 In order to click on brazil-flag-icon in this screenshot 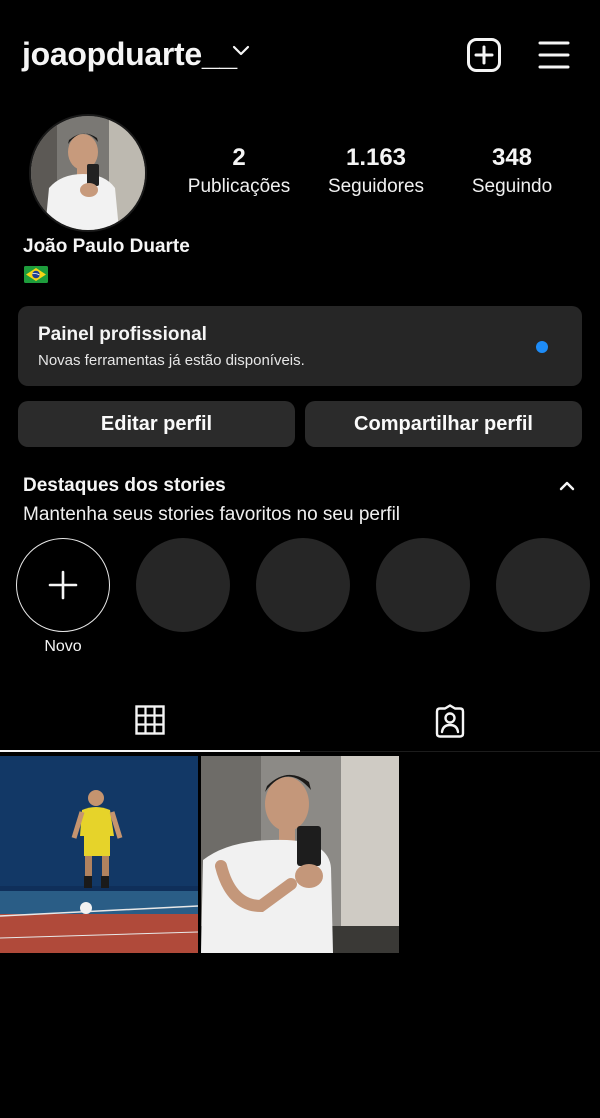, I will do `click(36, 274)`.